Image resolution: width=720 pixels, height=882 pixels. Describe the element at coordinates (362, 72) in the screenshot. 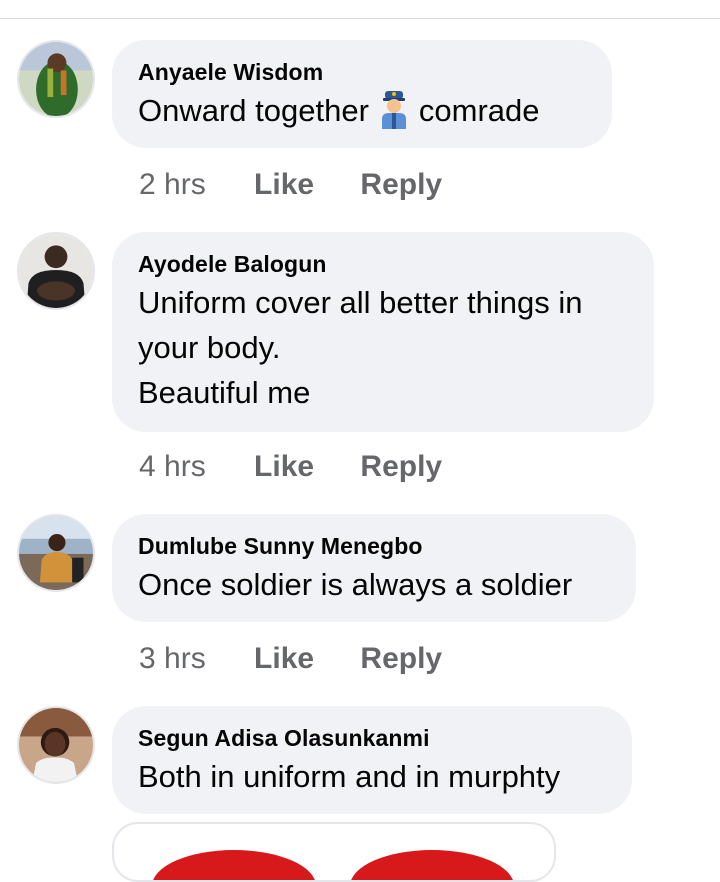

I see `comment-author: Anyaele Wisdom` at that location.